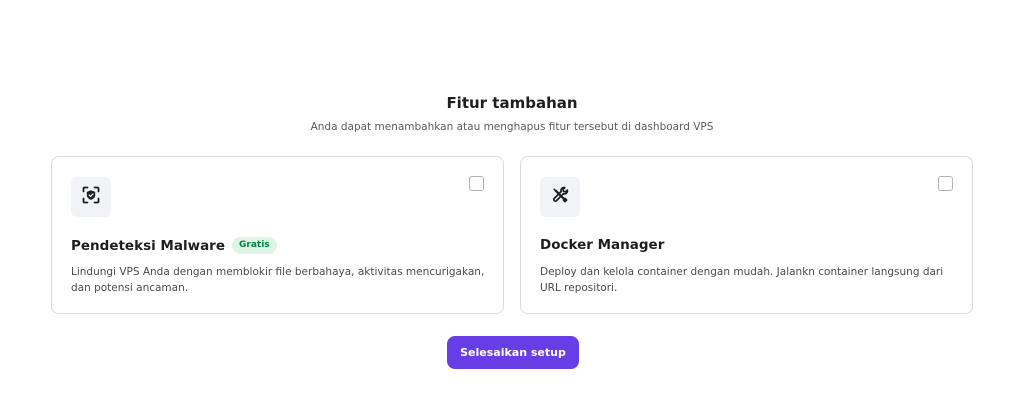 Image resolution: width=1024 pixels, height=415 pixels. What do you see at coordinates (254, 245) in the screenshot?
I see `free-badge: Gratis` at bounding box center [254, 245].